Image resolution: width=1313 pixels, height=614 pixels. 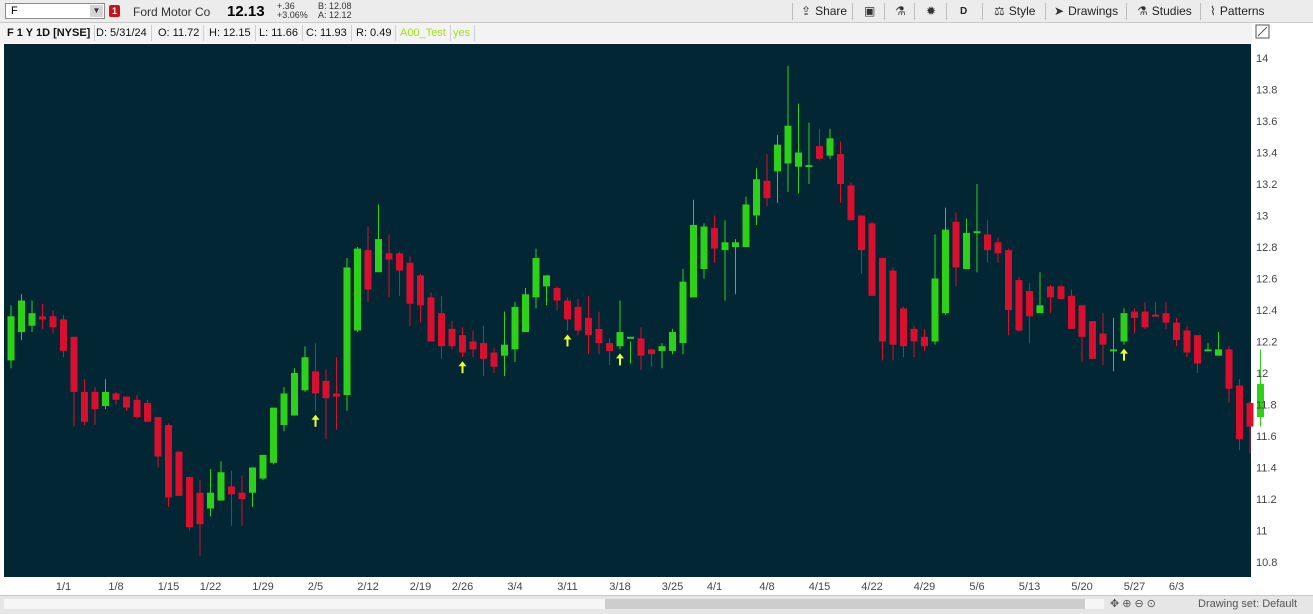 What do you see at coordinates (931, 11) in the screenshot?
I see `settings-button: ✹` at bounding box center [931, 11].